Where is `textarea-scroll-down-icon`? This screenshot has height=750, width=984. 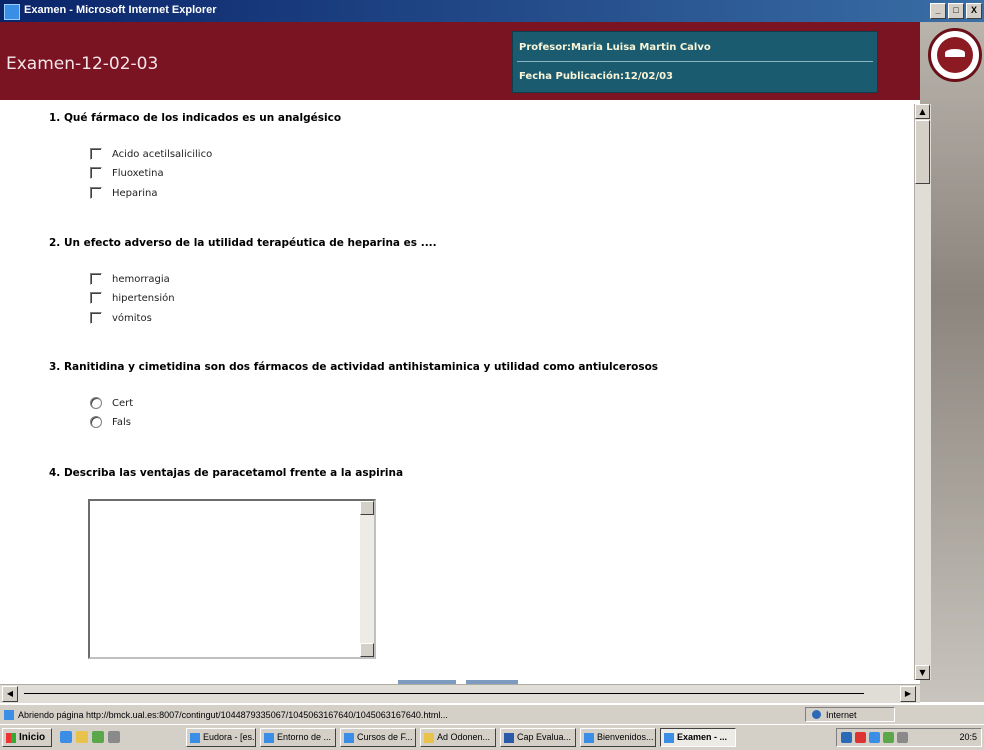 textarea-scroll-down-icon is located at coordinates (367, 650).